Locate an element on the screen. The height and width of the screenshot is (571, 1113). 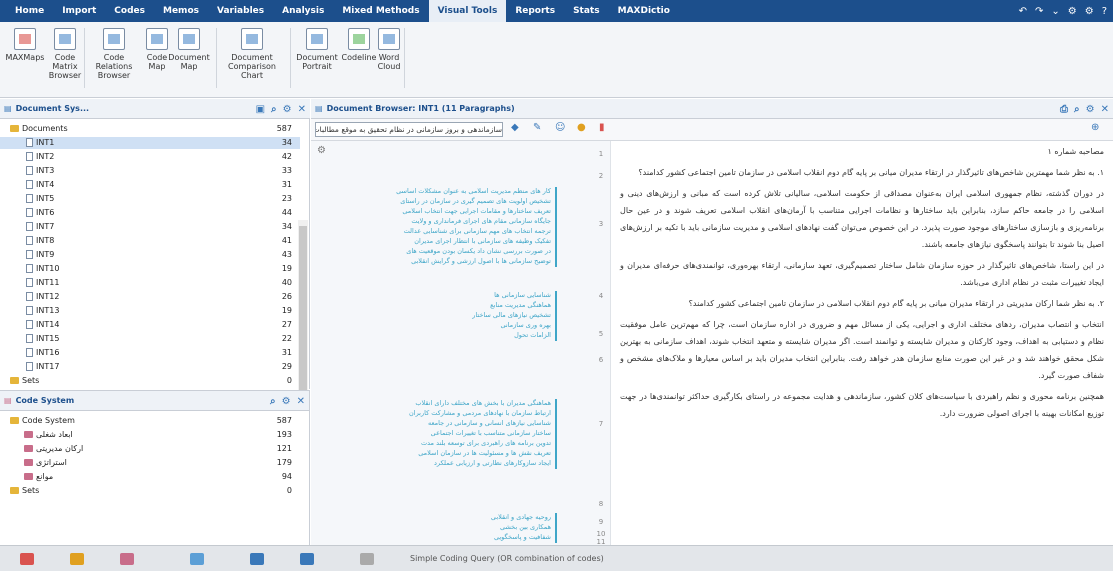
ribbon-button-code-relations: Code Relations Browser is located at coordinates (114, 54).